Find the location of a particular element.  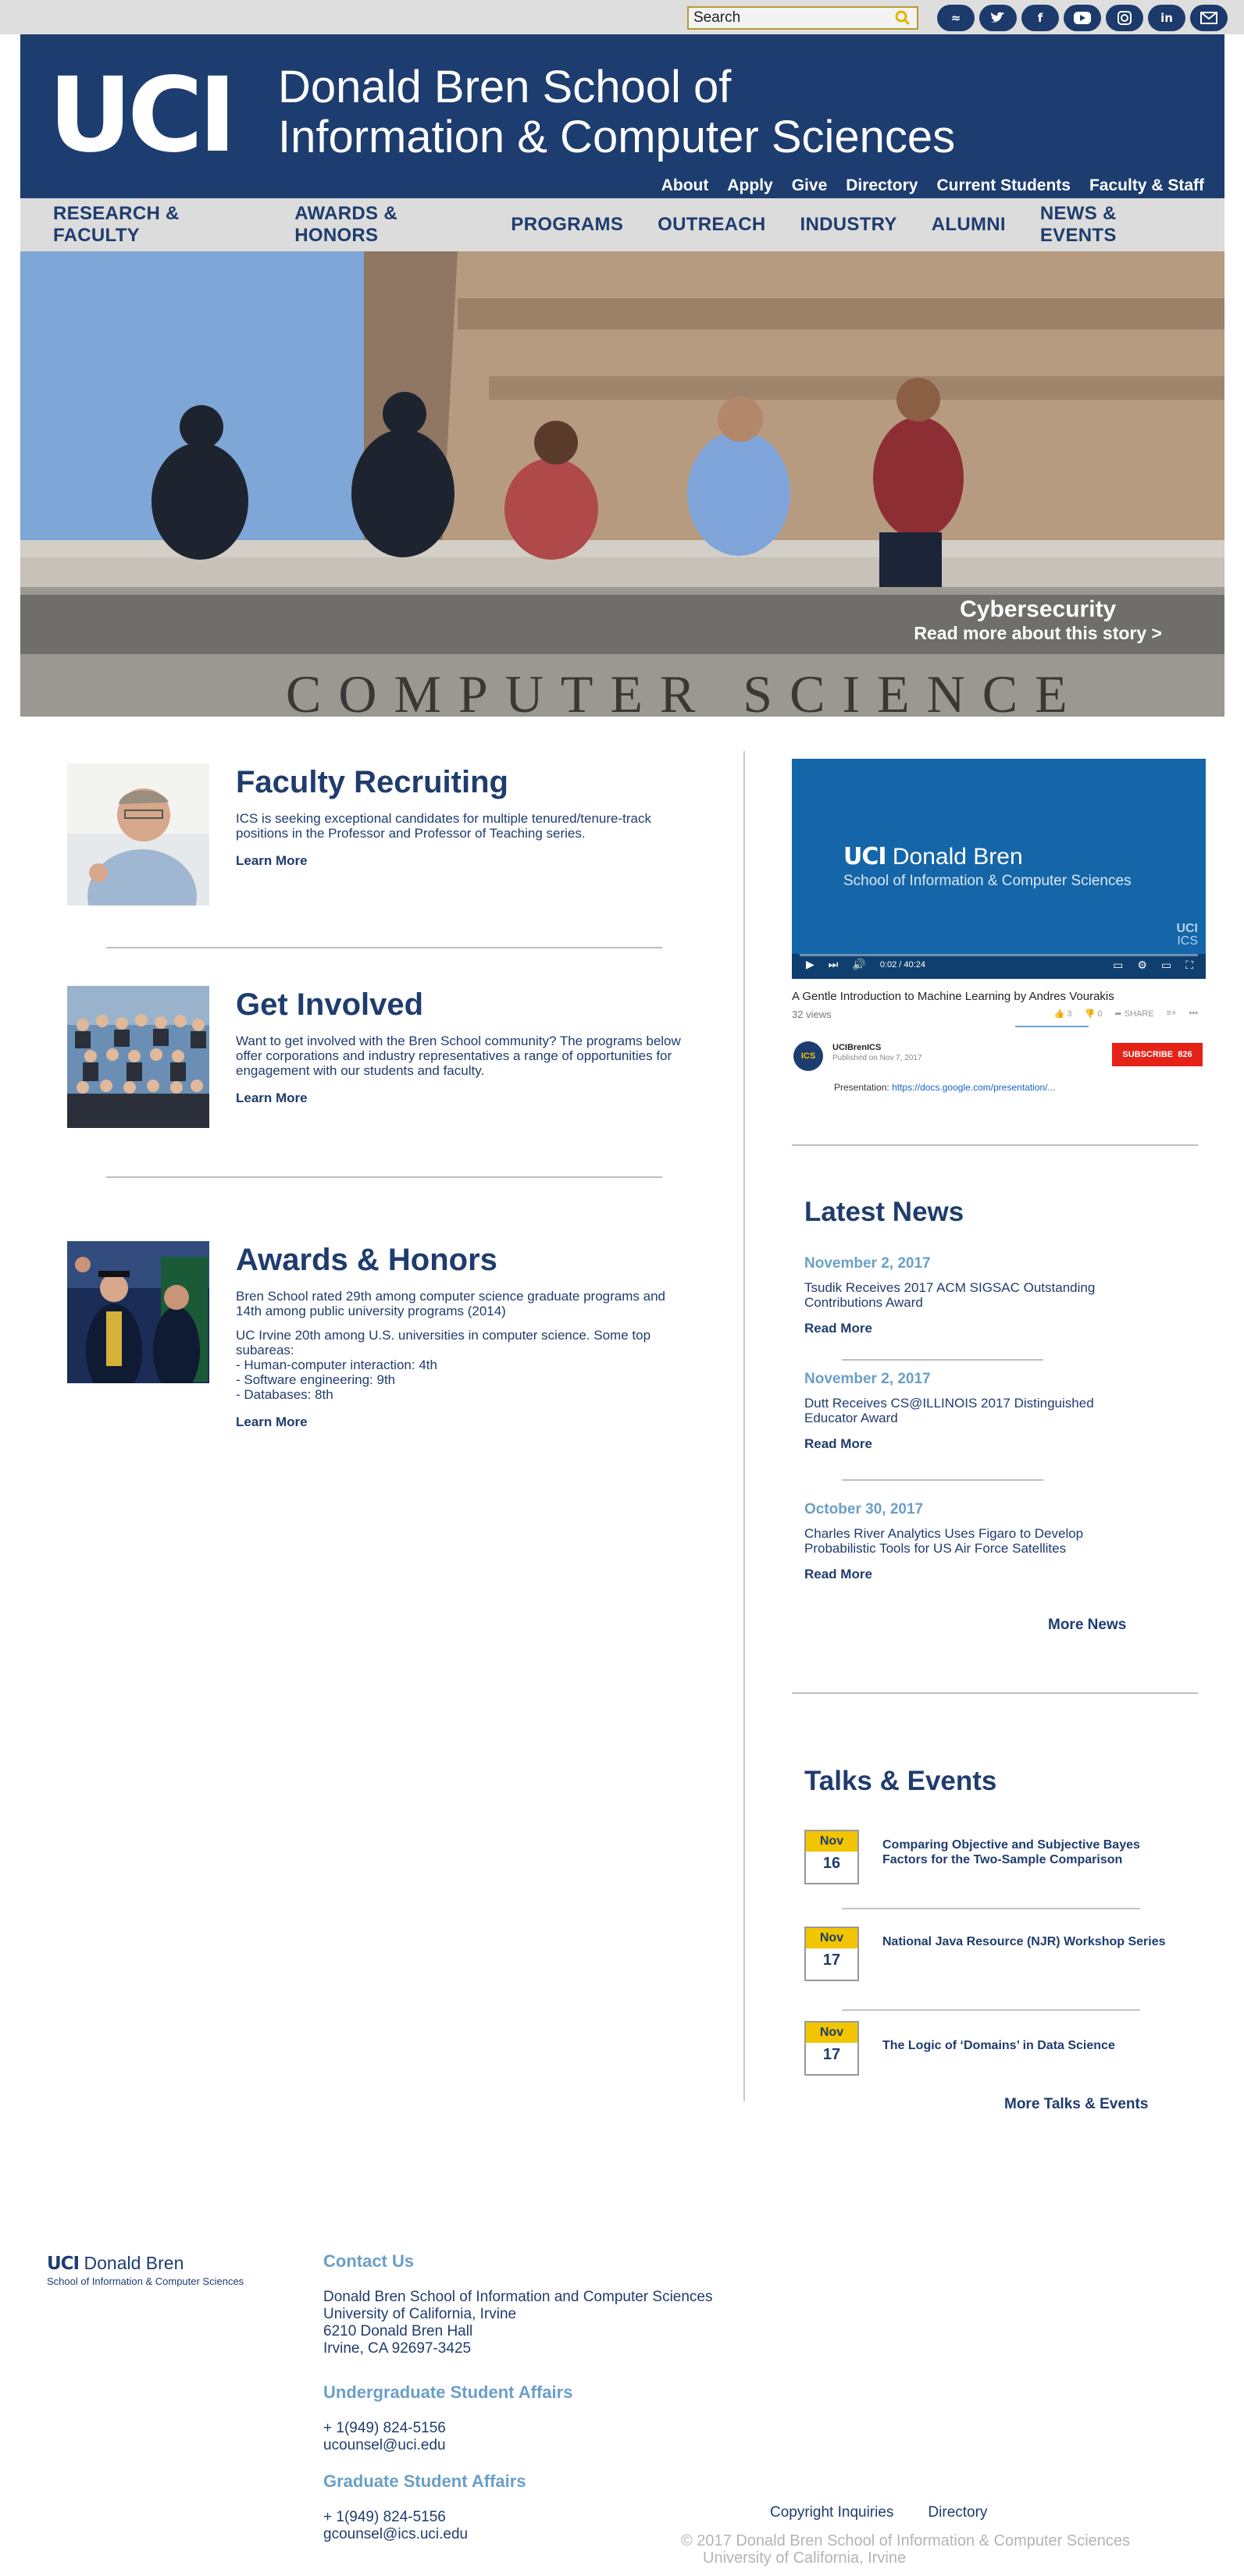

video-views: 32 views is located at coordinates (812, 1014).